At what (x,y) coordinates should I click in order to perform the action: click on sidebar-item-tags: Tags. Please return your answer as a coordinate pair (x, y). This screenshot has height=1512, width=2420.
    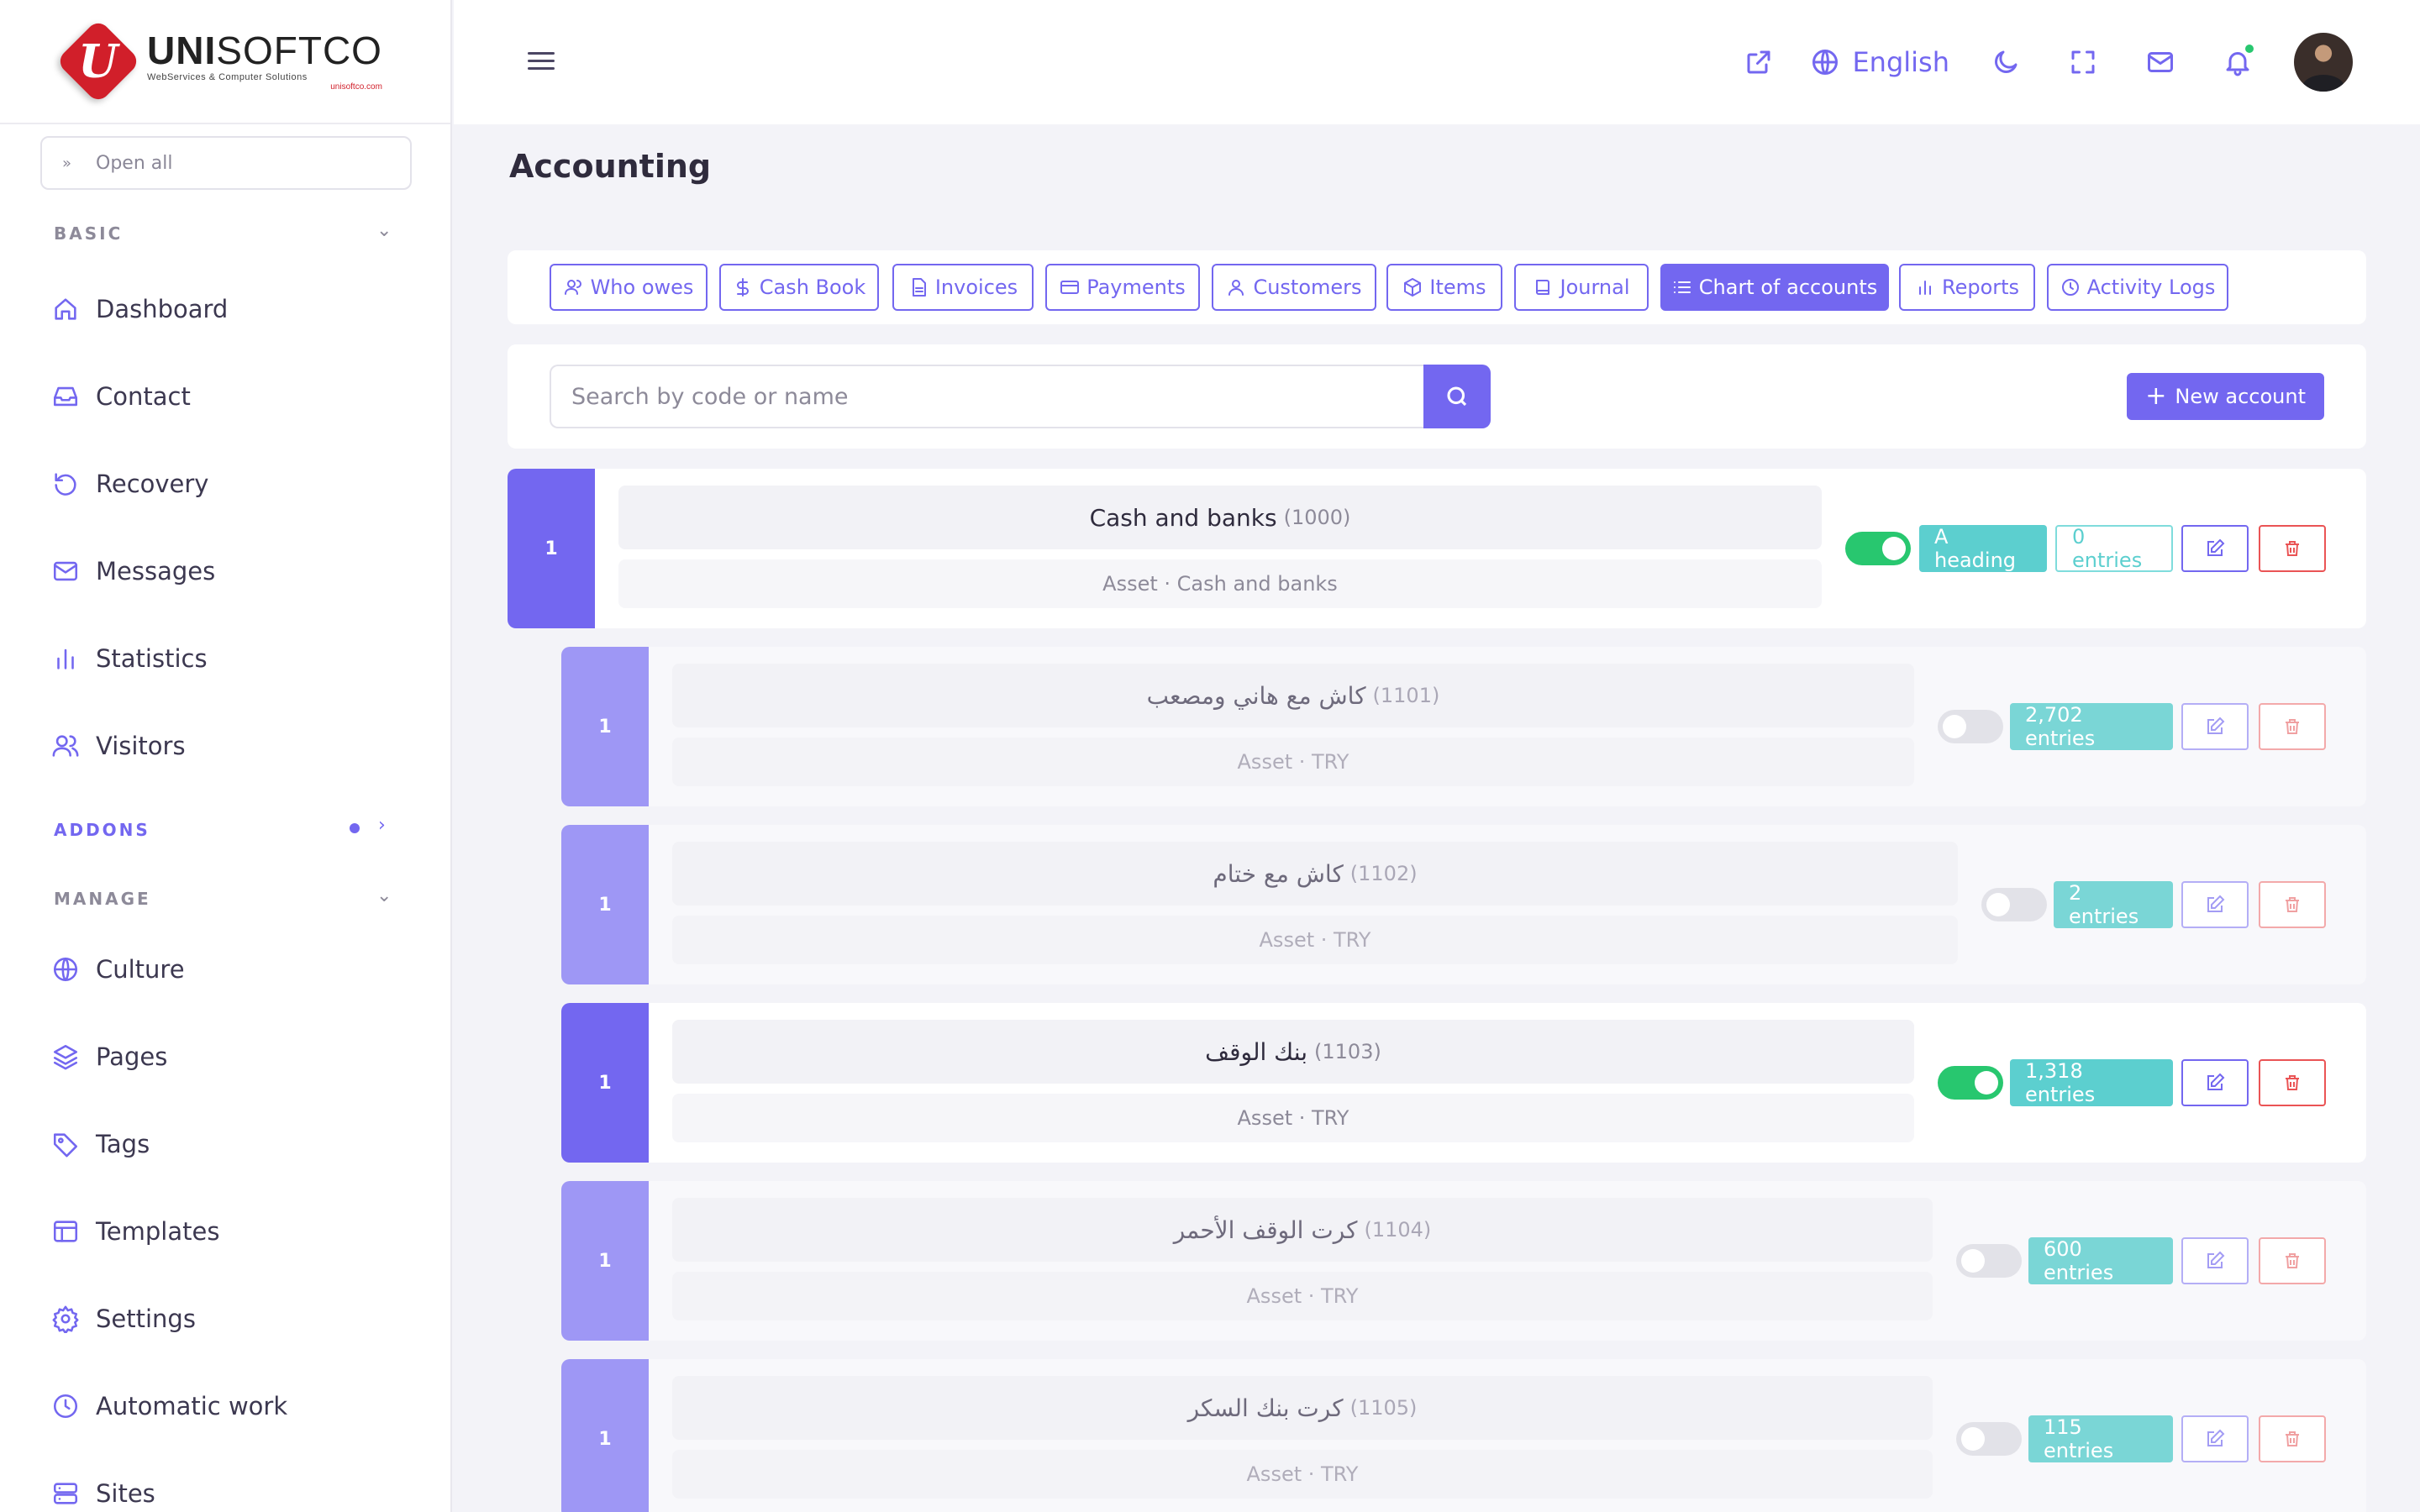
    Looking at the image, I should click on (99, 1144).